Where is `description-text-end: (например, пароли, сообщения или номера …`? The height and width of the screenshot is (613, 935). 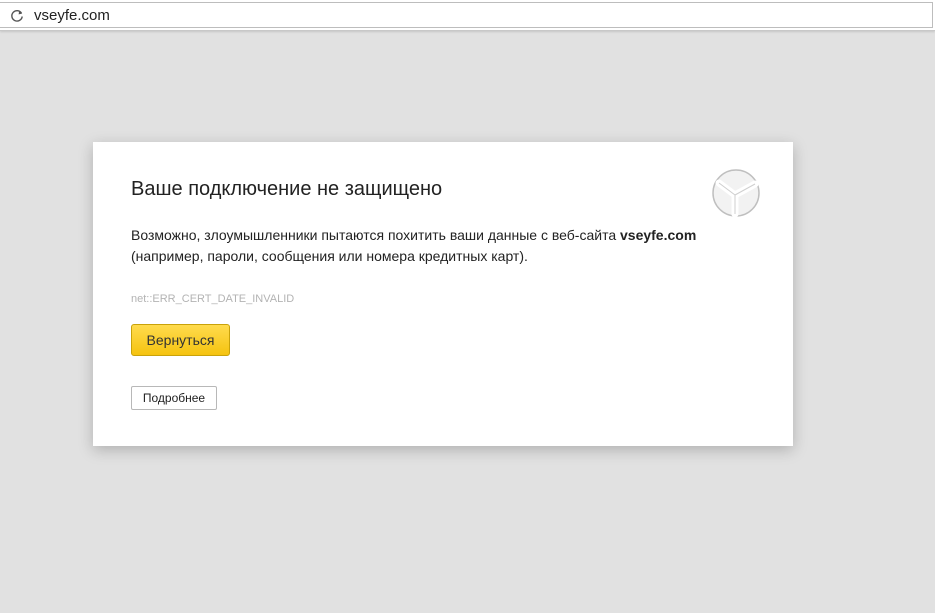
description-text-end: (например, пароли, сообщения или номера … is located at coordinates (329, 256).